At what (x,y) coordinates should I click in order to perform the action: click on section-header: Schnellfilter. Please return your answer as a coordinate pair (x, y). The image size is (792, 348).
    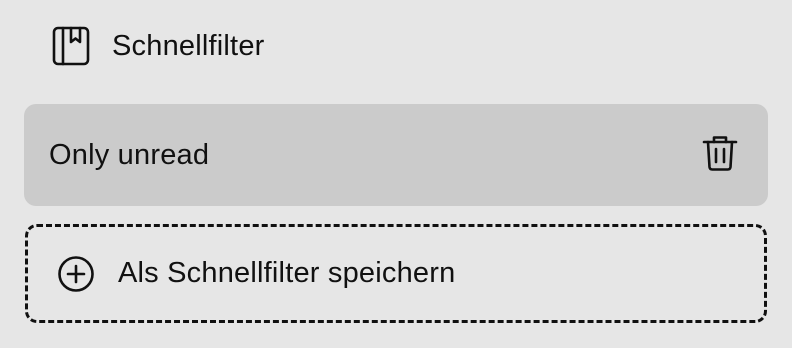
    Looking at the image, I should click on (157, 46).